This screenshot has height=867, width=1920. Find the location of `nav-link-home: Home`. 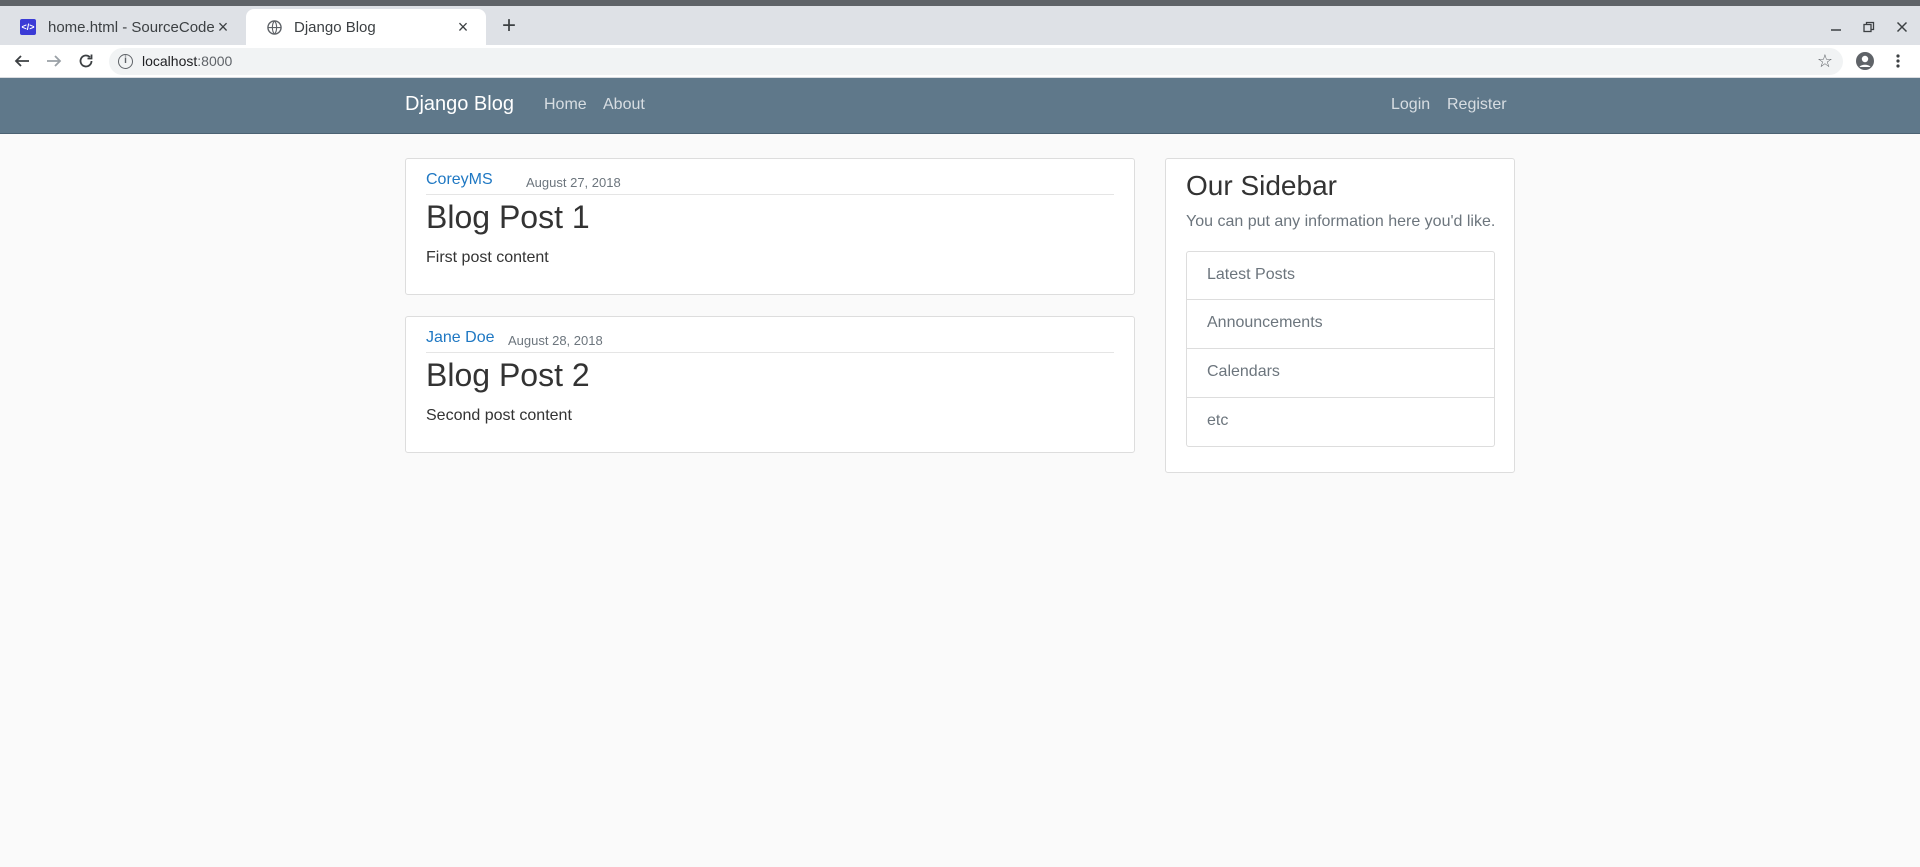

nav-link-home: Home is located at coordinates (565, 105).